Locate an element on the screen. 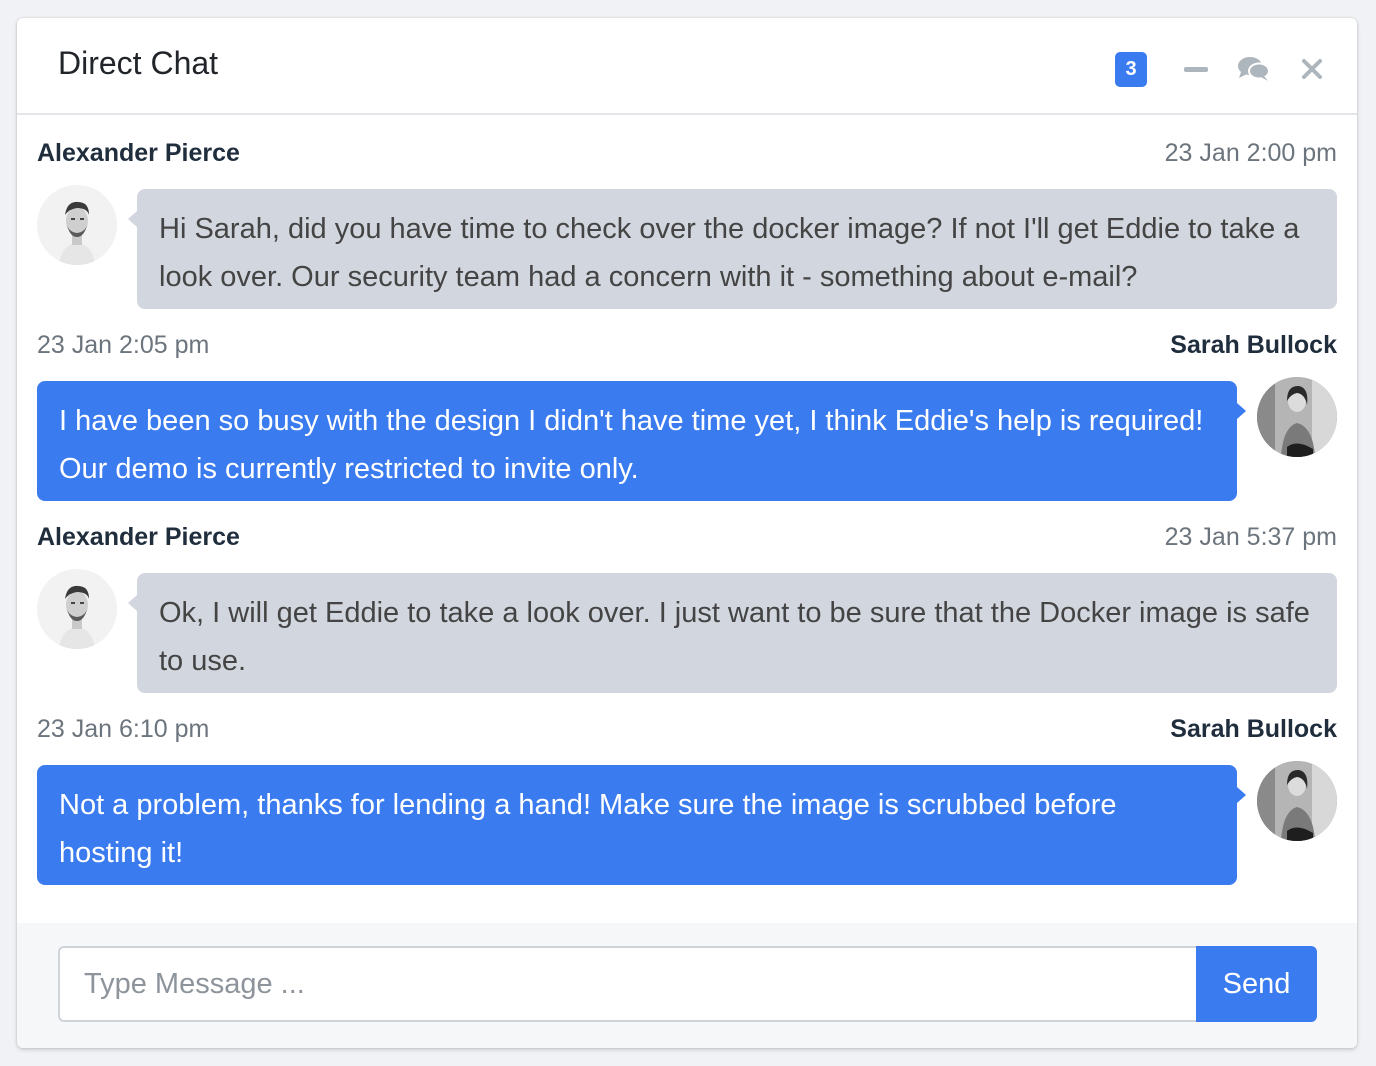  card-header: Direct Chat 3 is located at coordinates (687, 66).